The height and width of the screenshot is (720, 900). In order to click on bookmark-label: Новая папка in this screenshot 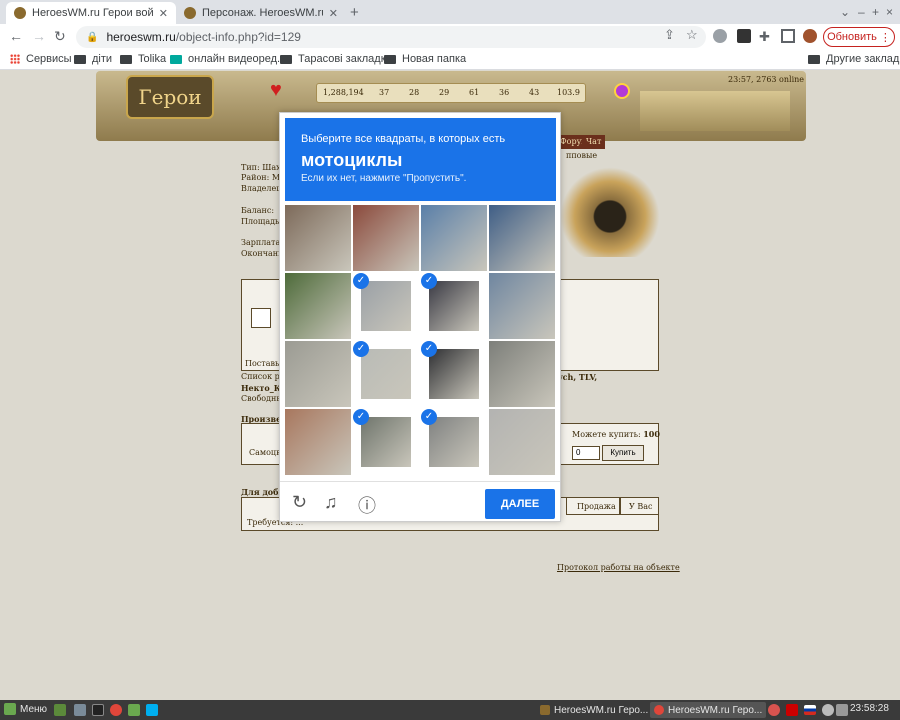, I will do `click(434, 59)`.